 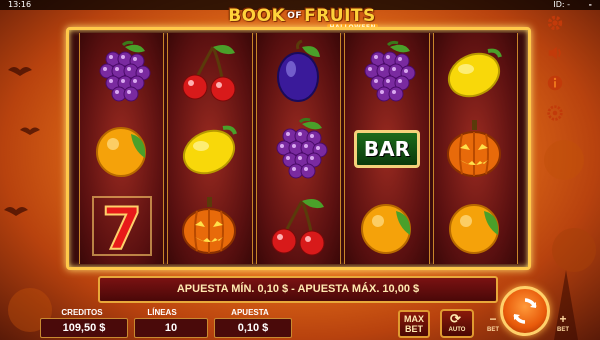 What do you see at coordinates (20, 4) in the screenshot?
I see `clock-time: 13:16` at bounding box center [20, 4].